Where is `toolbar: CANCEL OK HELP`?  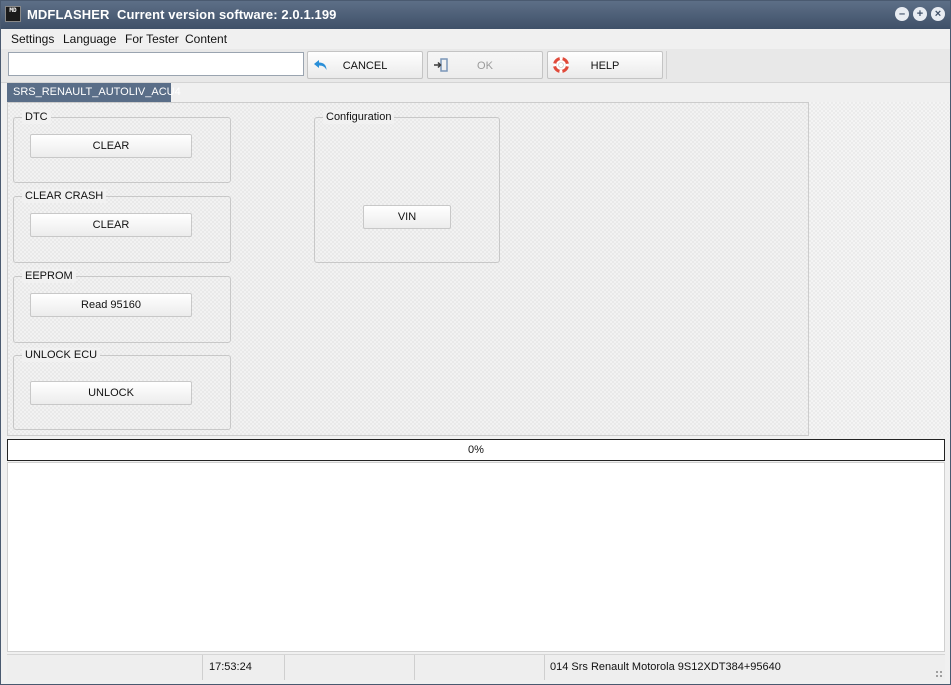 toolbar: CANCEL OK HELP is located at coordinates (475, 66).